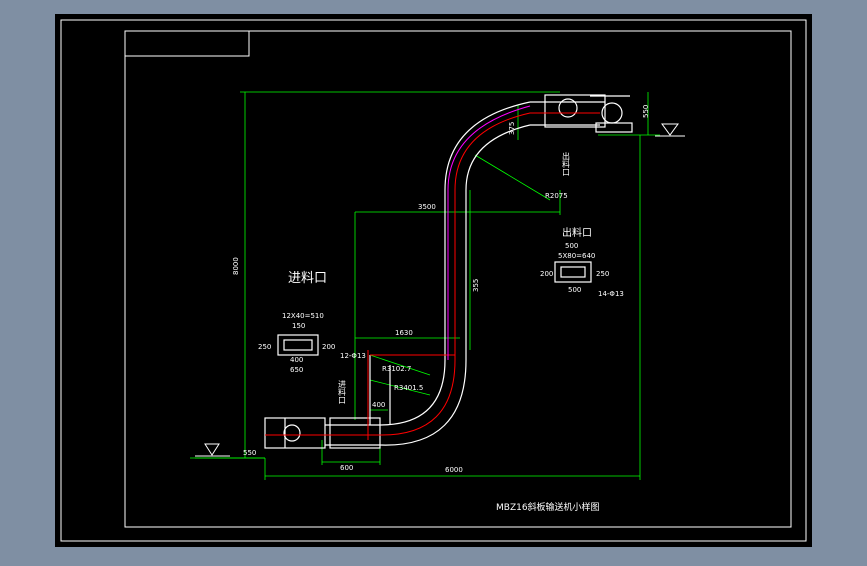  Describe the element at coordinates (408, 388) in the screenshot. I see `dim-lower-radius-2: R3401.5` at that location.